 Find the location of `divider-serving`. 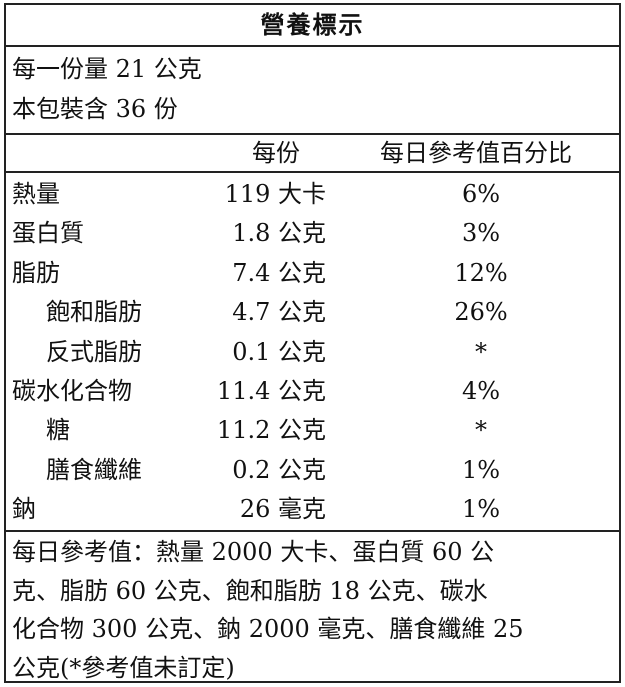

divider-serving is located at coordinates (312, 134).